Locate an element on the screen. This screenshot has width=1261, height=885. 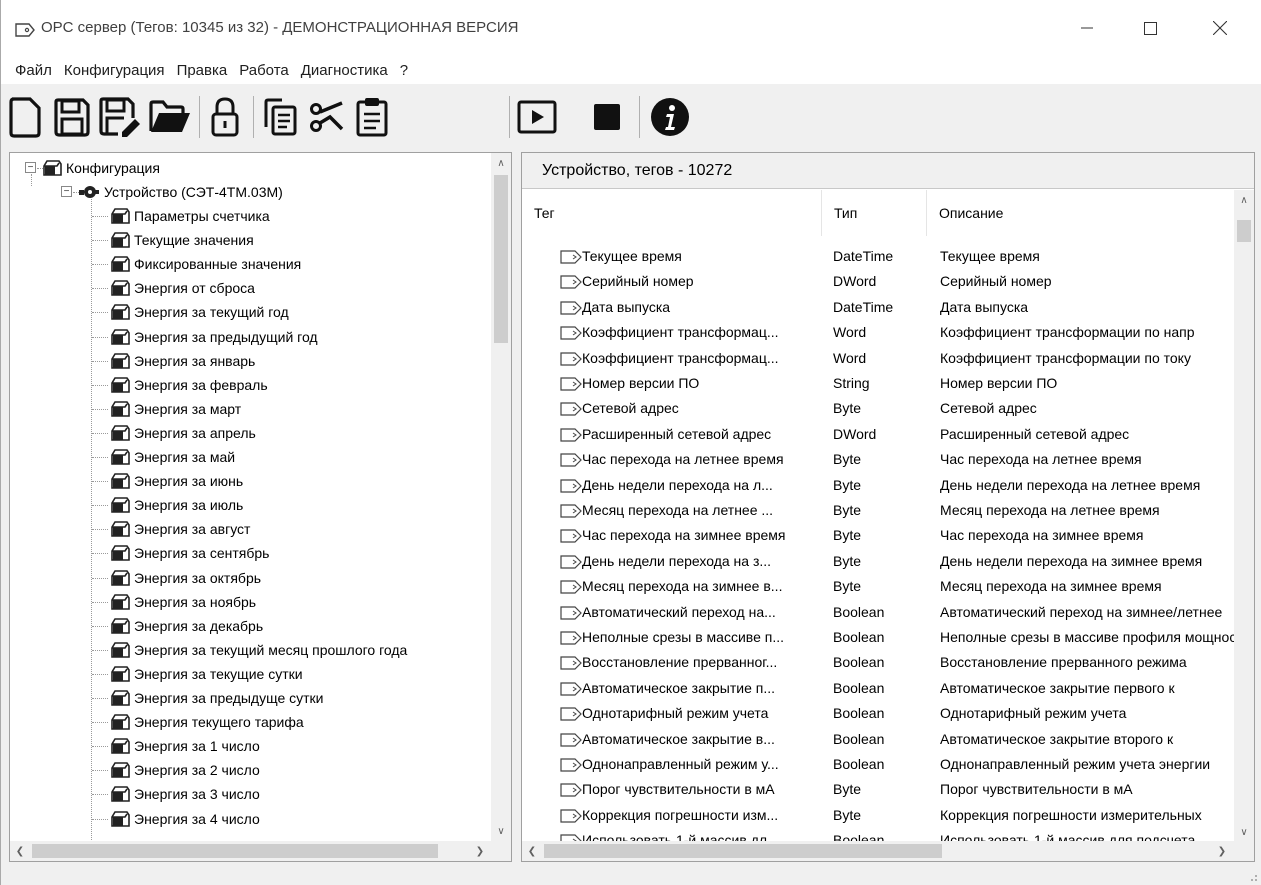
tag-description: Коэффициент трансформации по току is located at coordinates (1065, 357).